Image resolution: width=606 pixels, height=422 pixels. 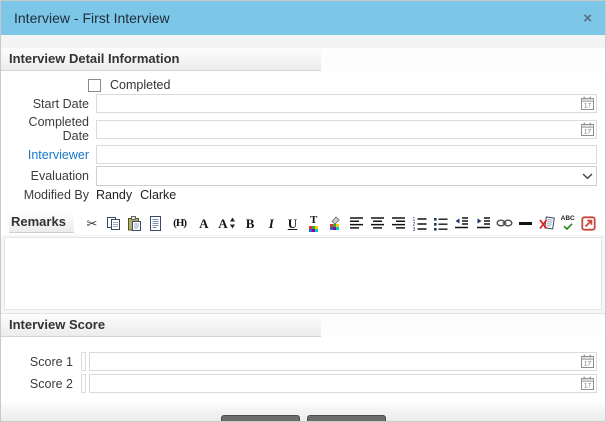 I want to click on font-icon: A, so click(x=204, y=223).